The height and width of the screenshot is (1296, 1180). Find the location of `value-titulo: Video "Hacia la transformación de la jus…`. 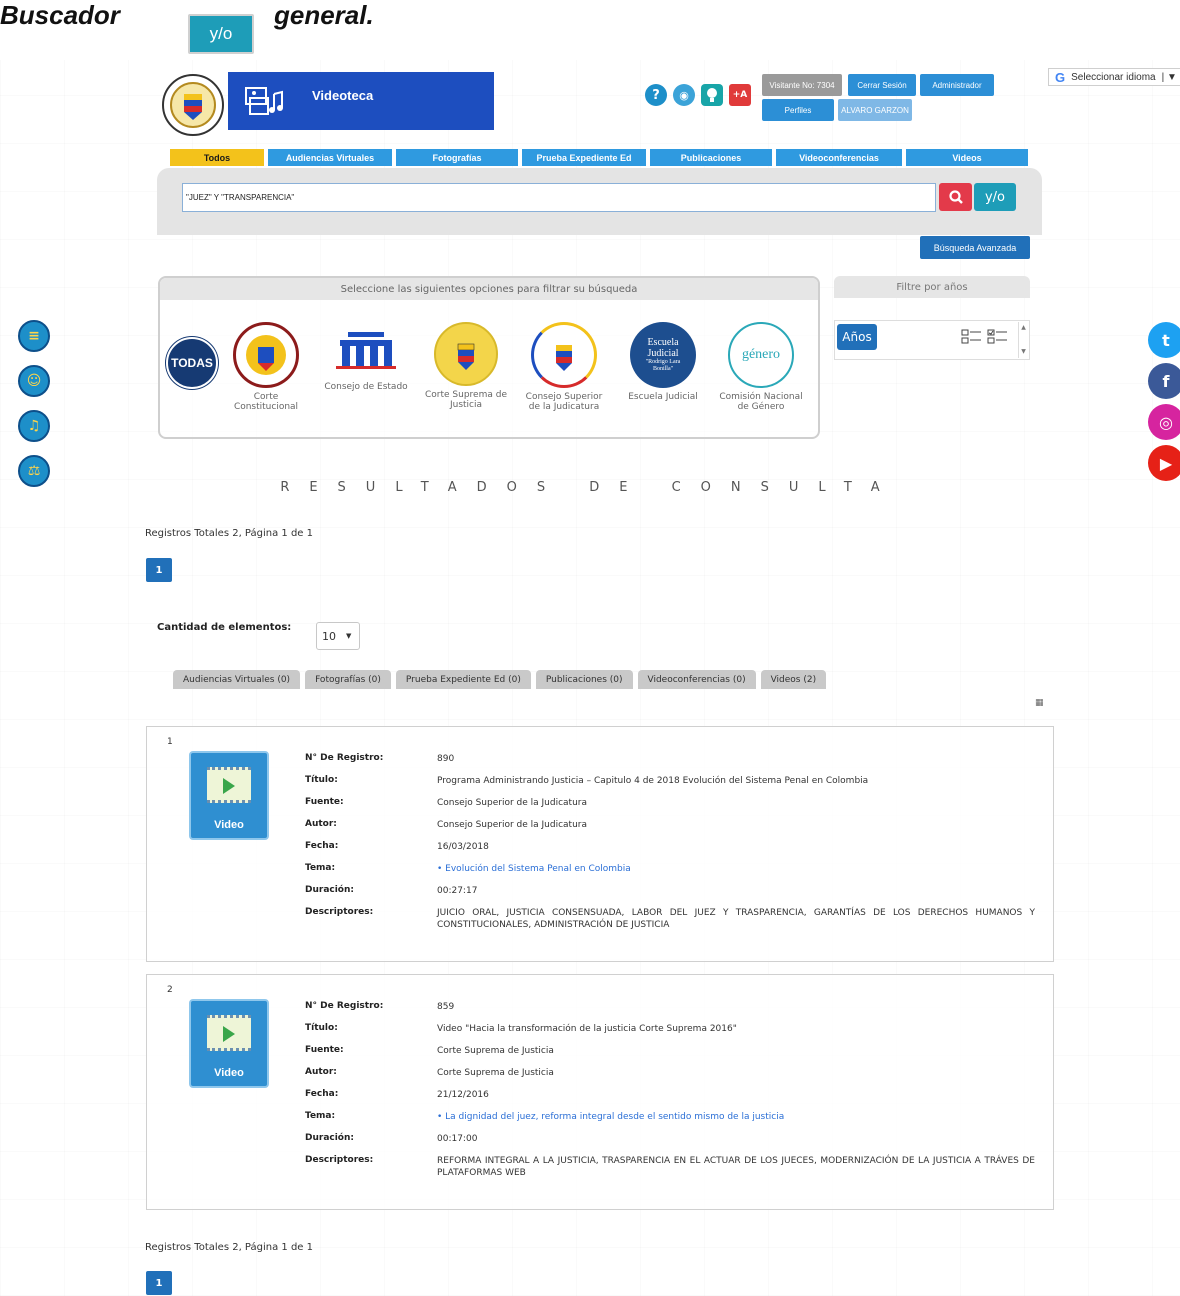

value-titulo: Video "Hacia la transformación de la jus… is located at coordinates (587, 1029).